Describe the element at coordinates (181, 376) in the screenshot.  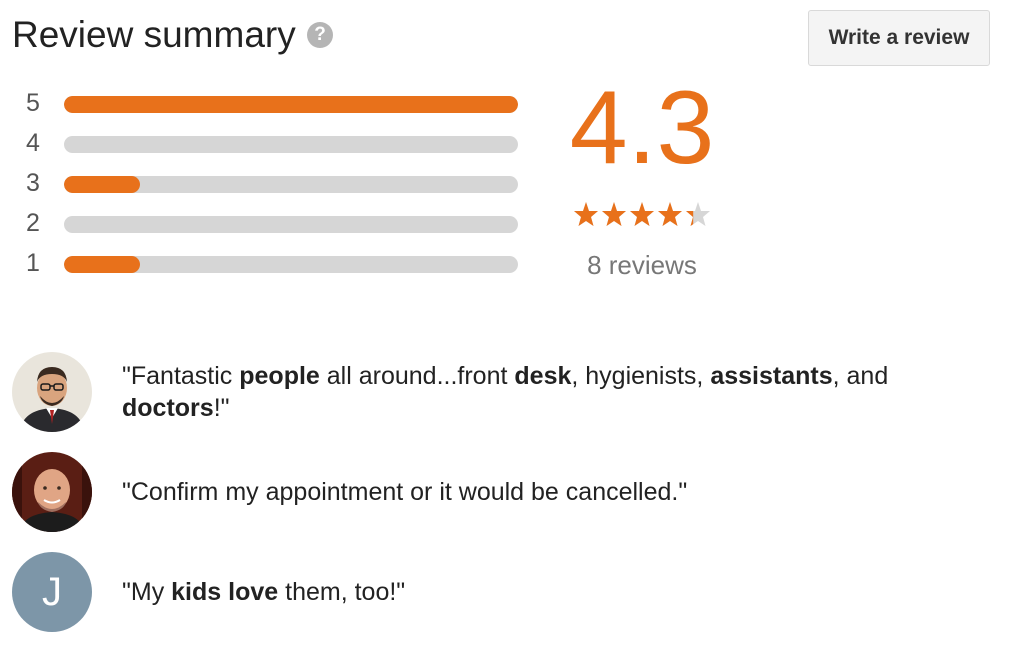
I see `review-text: "Fantastic` at that location.